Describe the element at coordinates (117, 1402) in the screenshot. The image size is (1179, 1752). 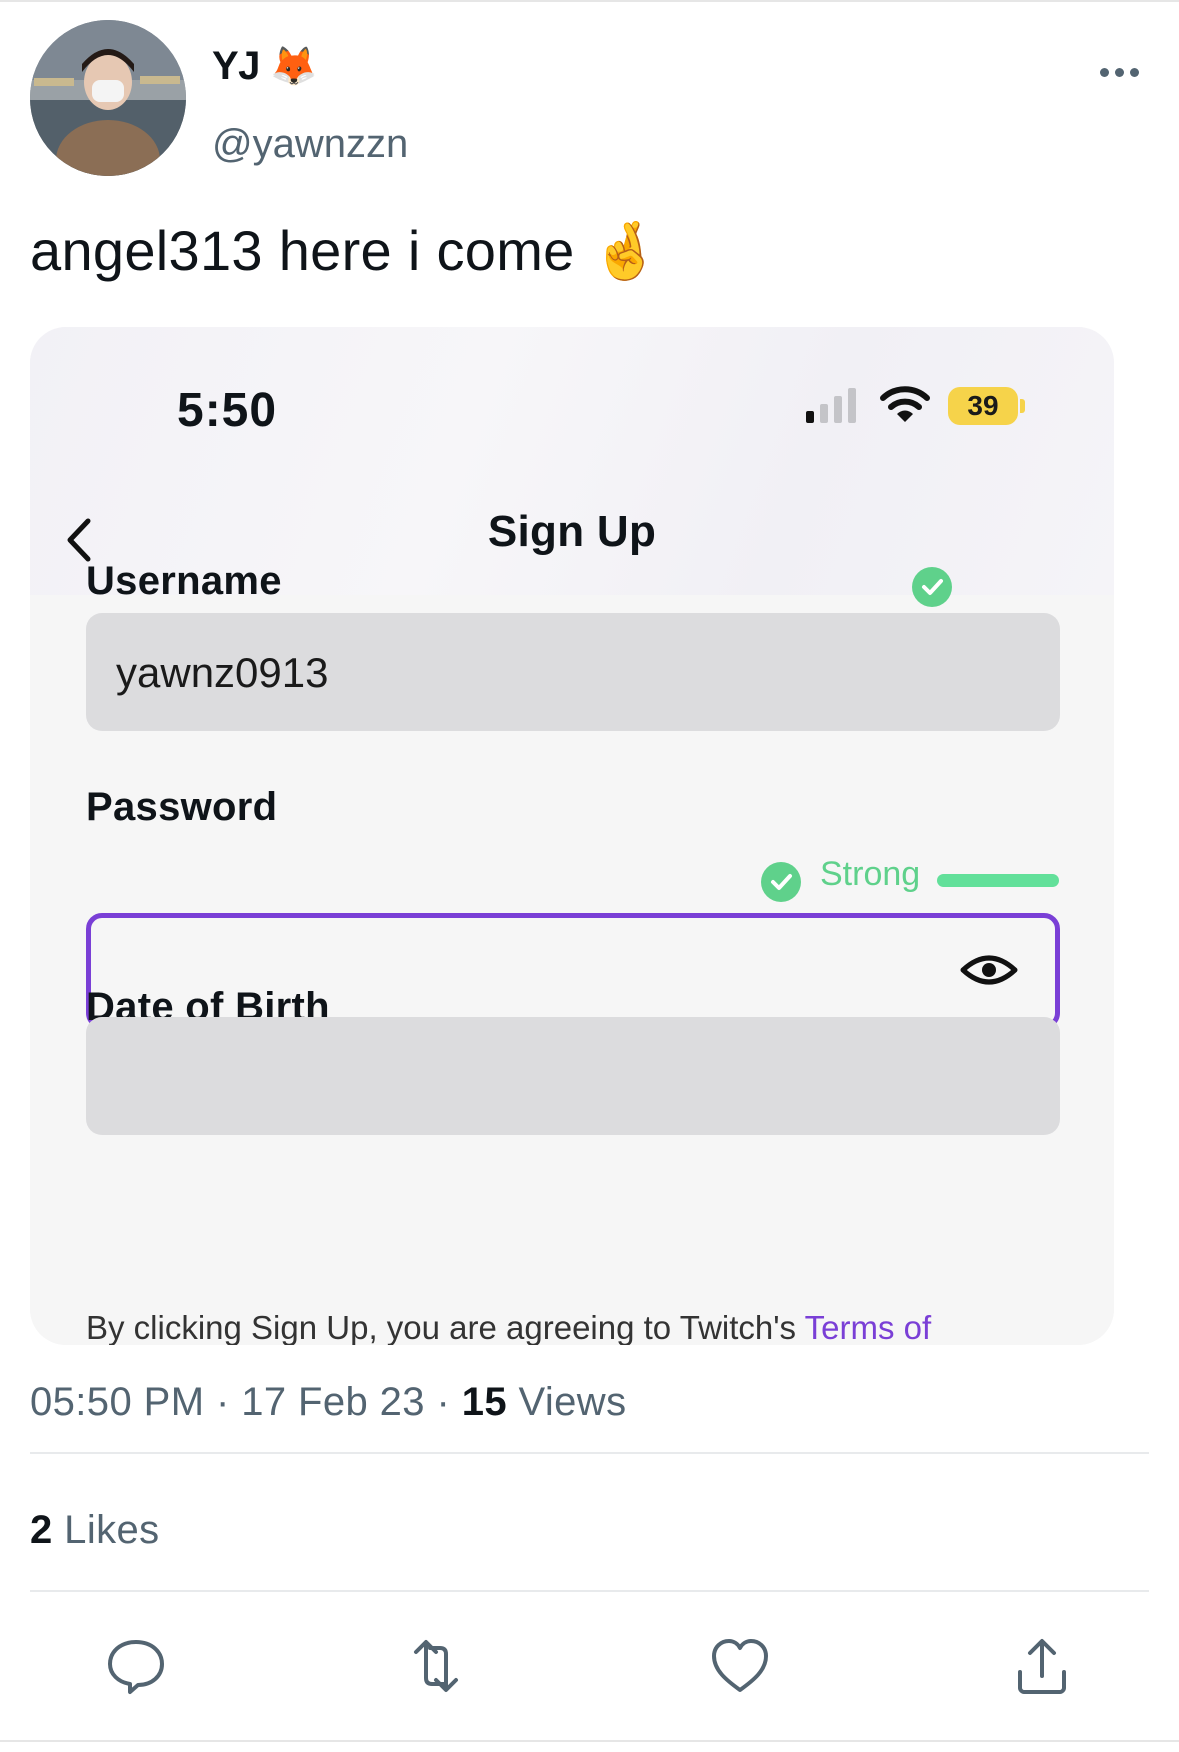
I see `tweet-time: 05:50 PM` at that location.